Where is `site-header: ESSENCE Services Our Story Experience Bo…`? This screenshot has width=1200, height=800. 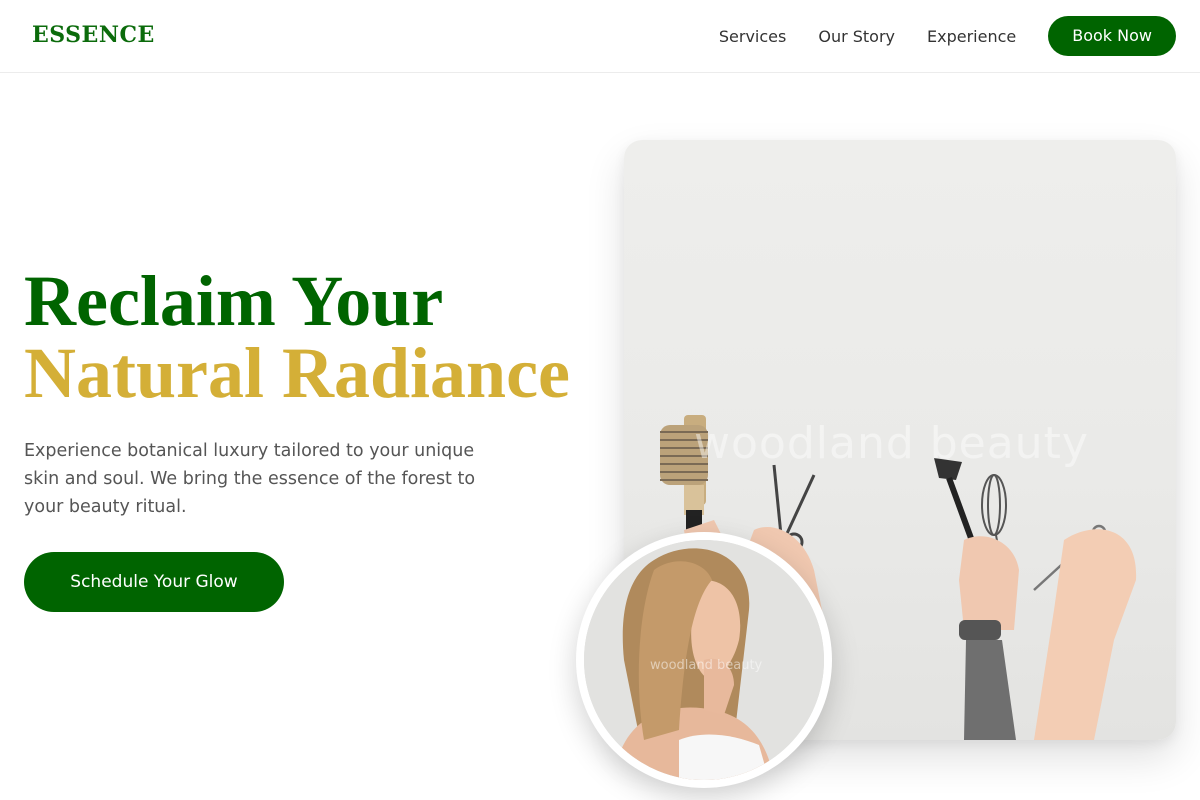 site-header: ESSENCE Services Our Story Experience Bo… is located at coordinates (600, 36).